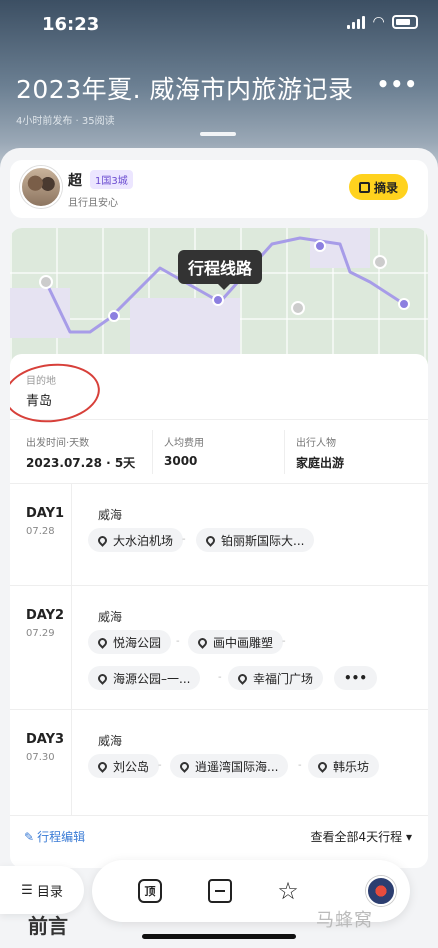 Image resolution: width=438 pixels, height=948 pixels. What do you see at coordinates (81, 463) in the screenshot?
I see `info-value: 2023.07.28 · 5天` at bounding box center [81, 463].